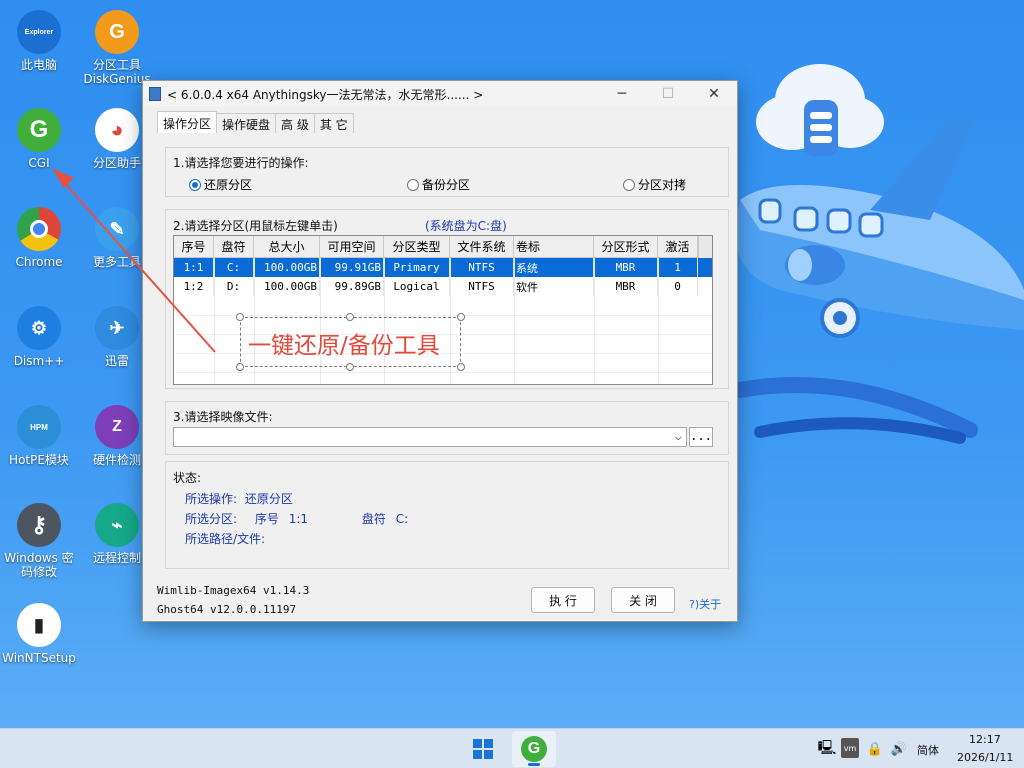  I want to click on cgi-icon: G, so click(534, 749).